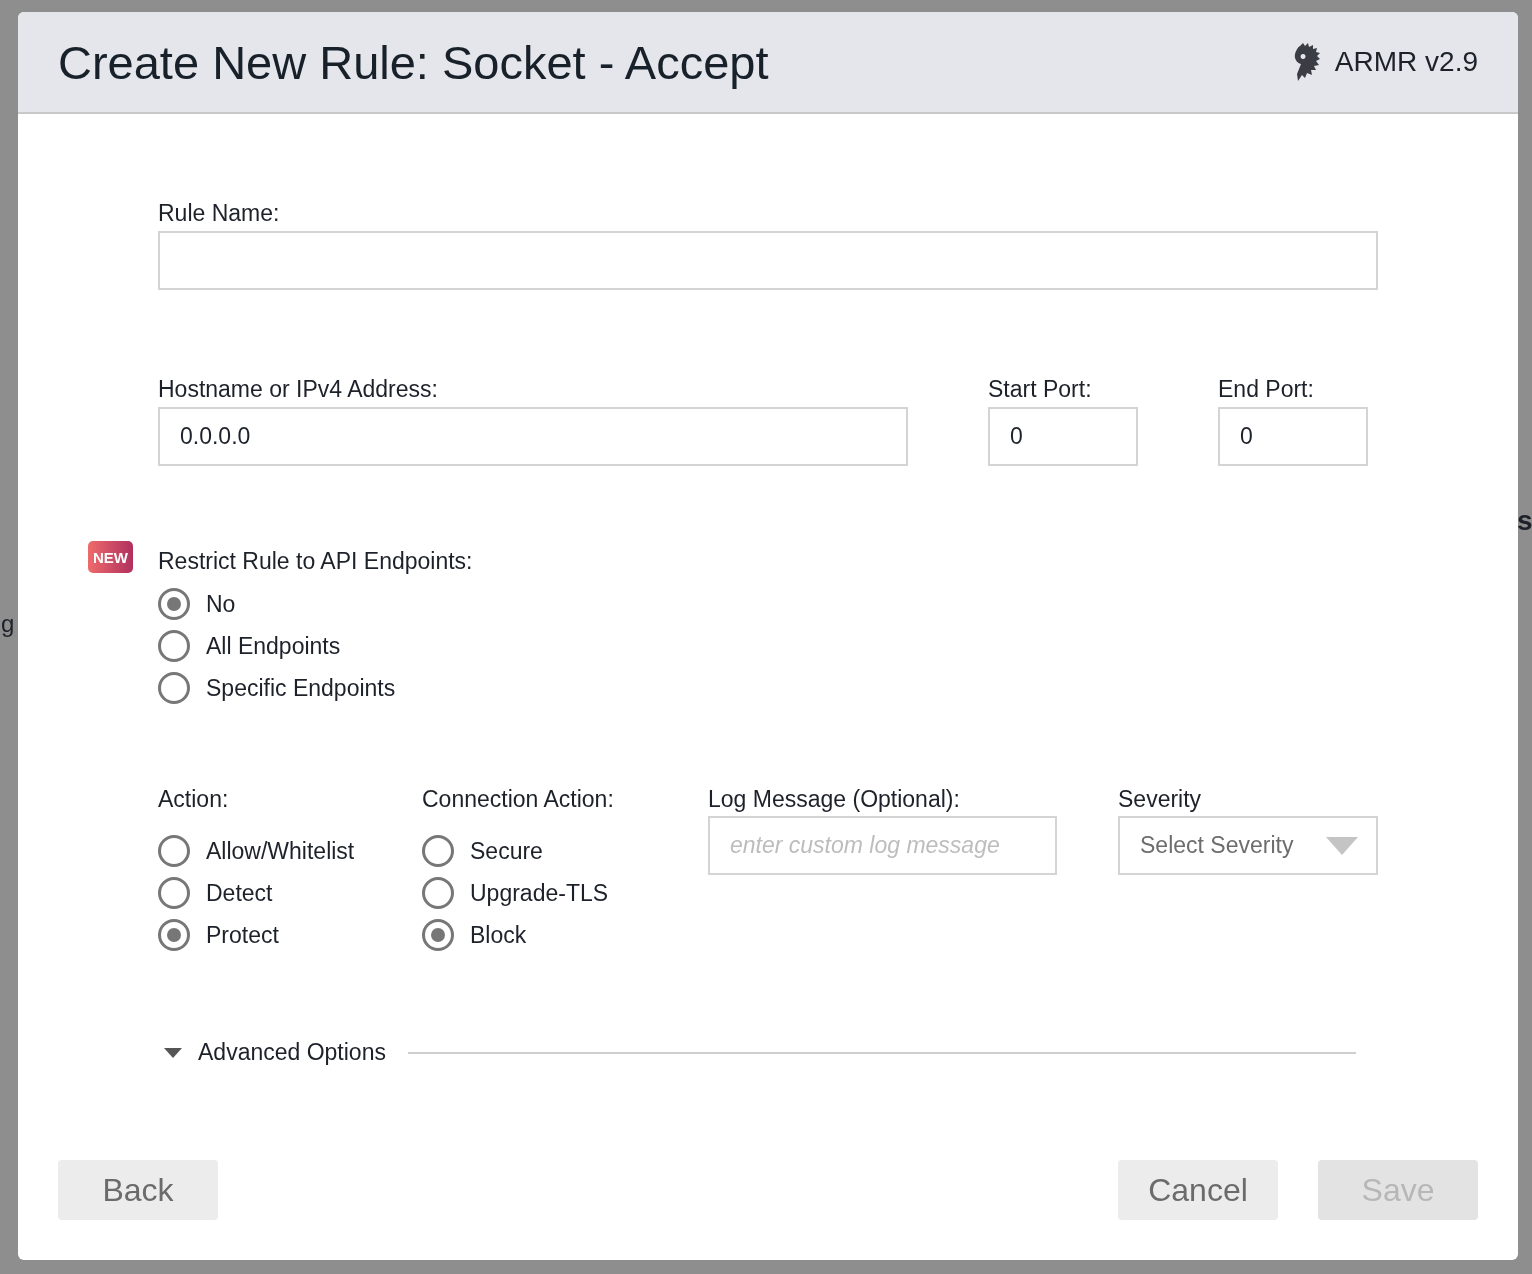 The height and width of the screenshot is (1274, 1532). What do you see at coordinates (301, 688) in the screenshot?
I see `radio-label: Specific Endpoints` at bounding box center [301, 688].